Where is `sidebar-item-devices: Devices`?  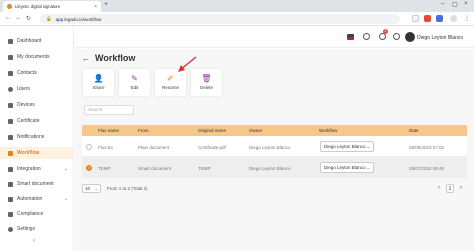 sidebar-item-devices: Devices is located at coordinates (37, 105).